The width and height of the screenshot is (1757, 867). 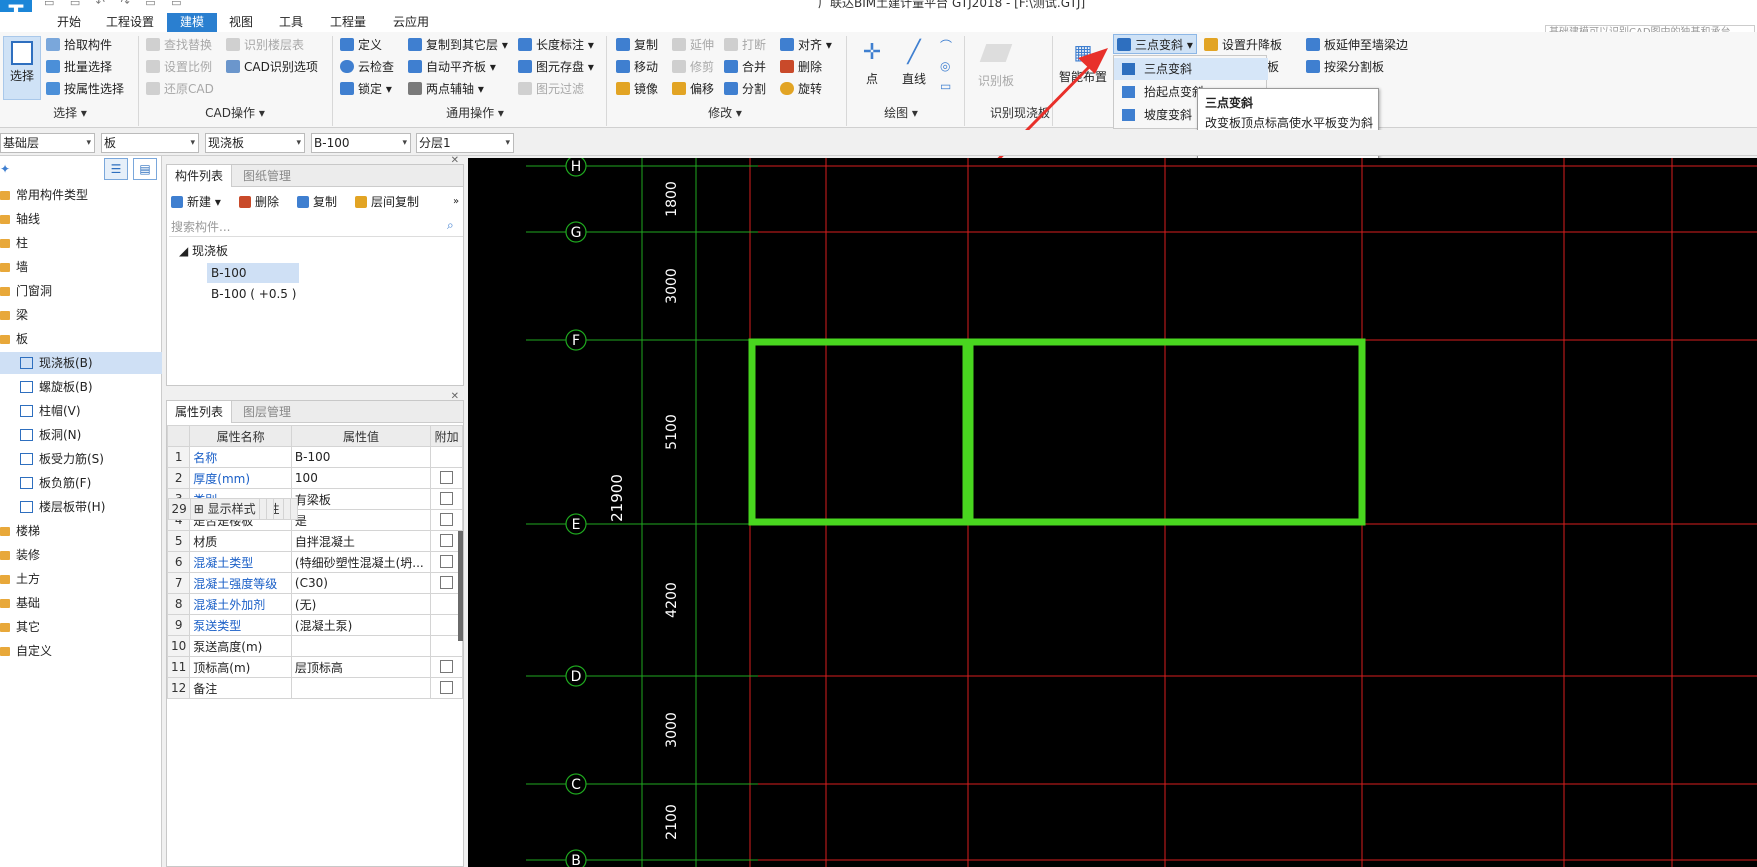 I want to click on table-row: 2 厚度(mm) 100, so click(x=314, y=478).